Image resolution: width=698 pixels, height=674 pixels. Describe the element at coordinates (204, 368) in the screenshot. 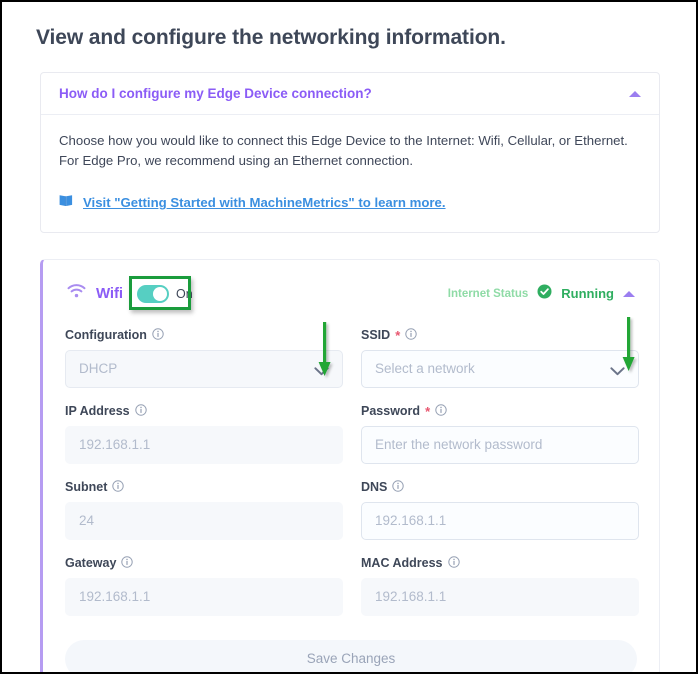

I see `configuration-select: DHCP` at that location.